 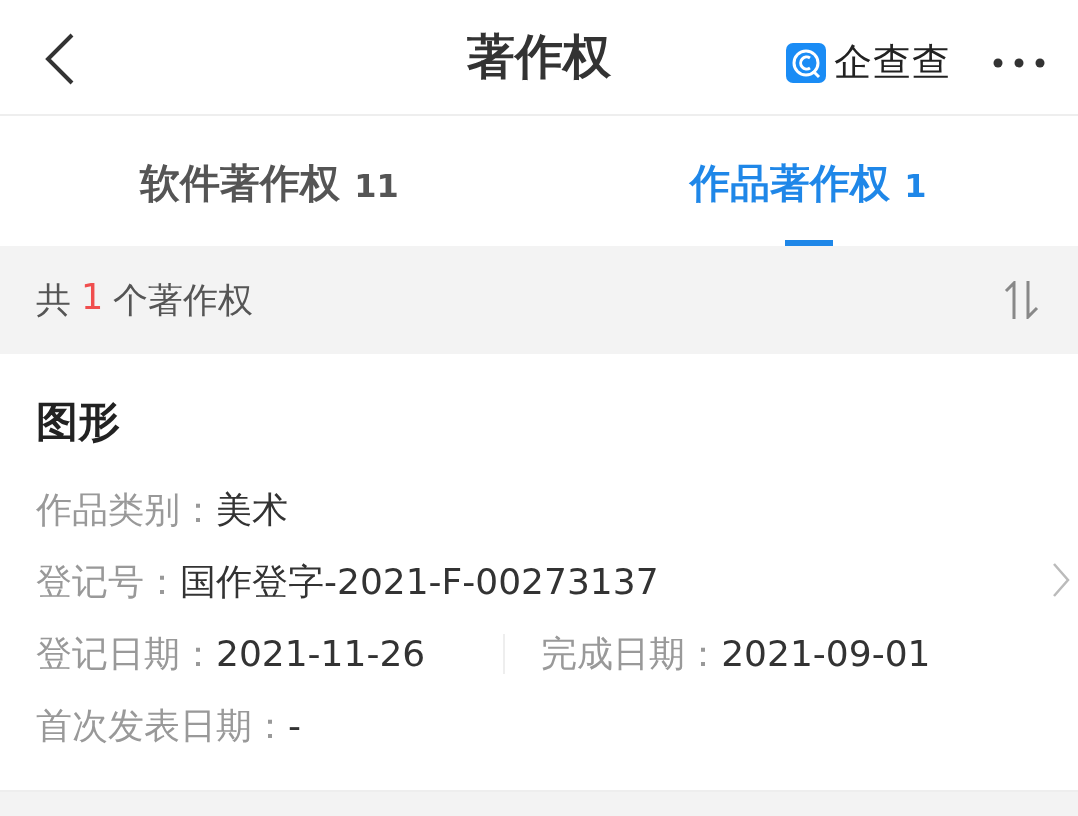 I want to click on more-icon, so click(x=1019, y=62).